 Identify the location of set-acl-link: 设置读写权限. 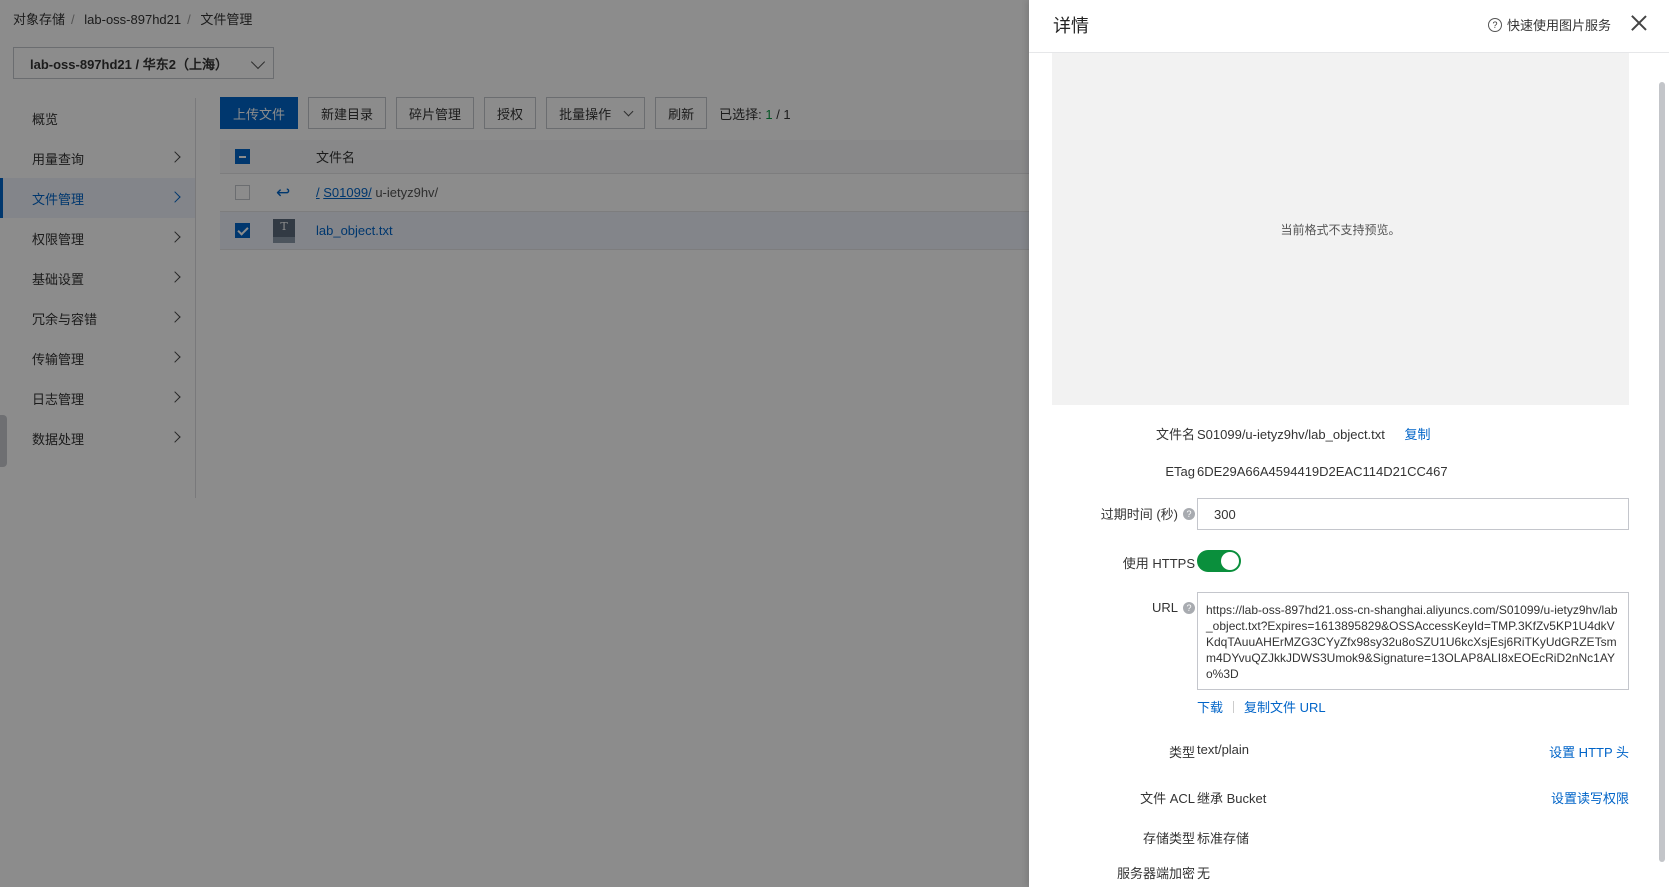
(1590, 797).